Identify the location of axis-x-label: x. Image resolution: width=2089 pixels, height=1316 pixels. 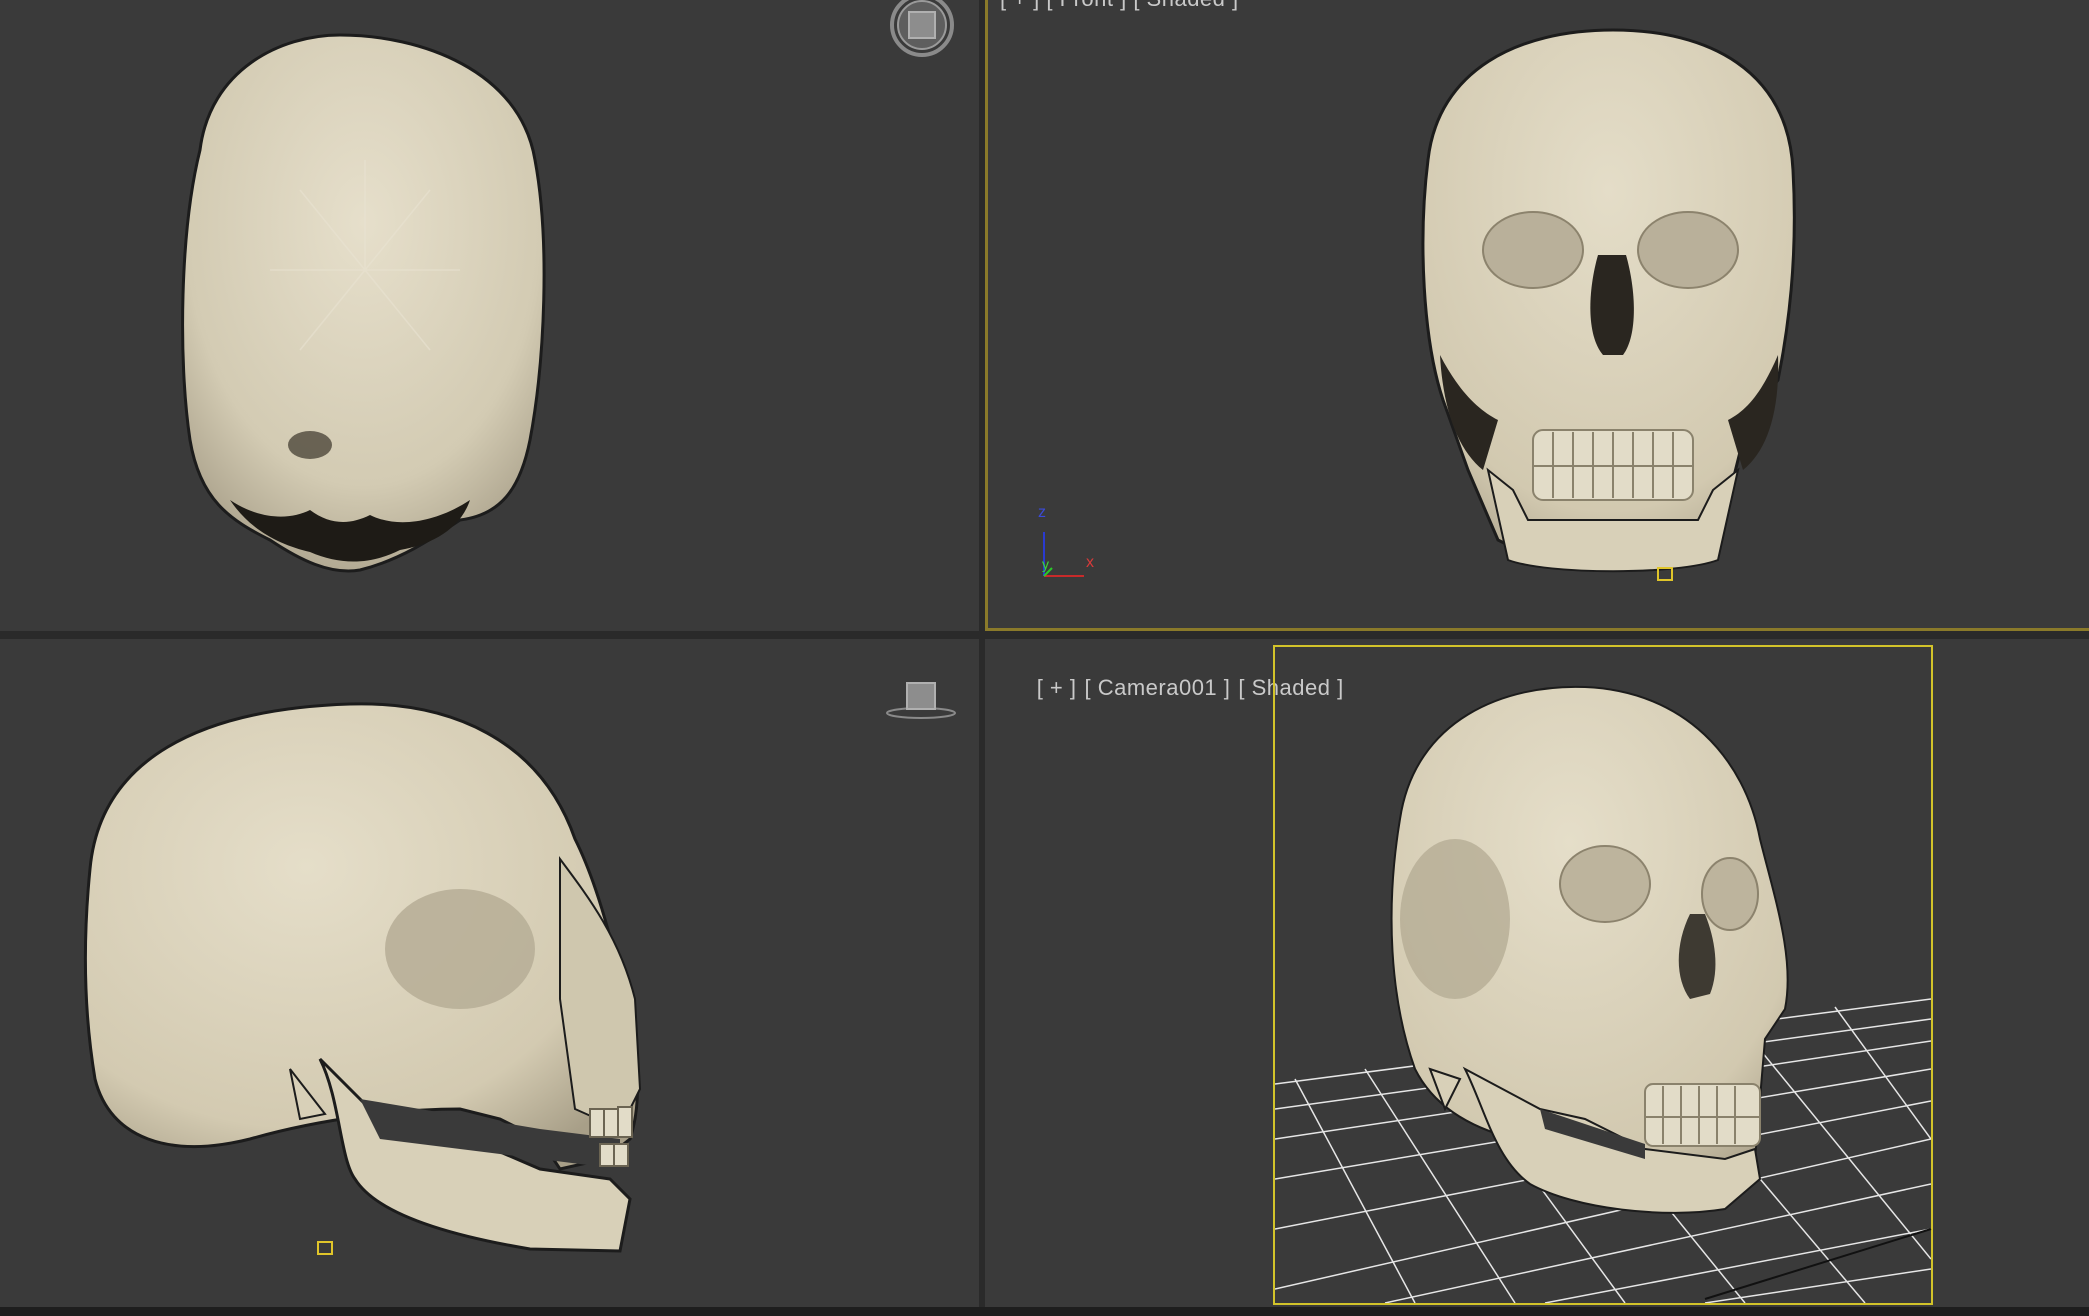
(1090, 562).